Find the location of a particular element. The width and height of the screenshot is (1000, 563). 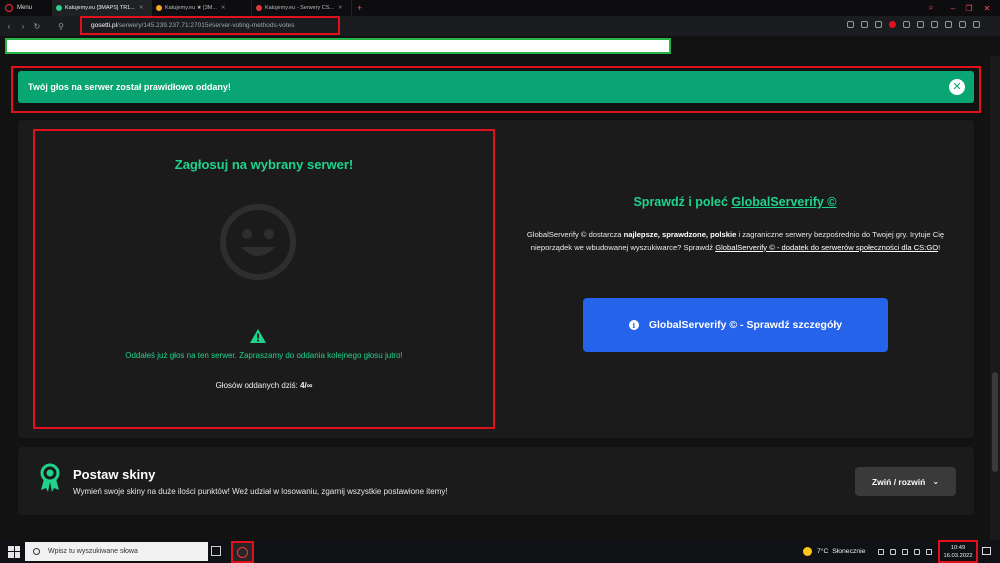

taskbar-search-placeholder: Wpisz tu wyszukiwane słowa is located at coordinates (93, 551).